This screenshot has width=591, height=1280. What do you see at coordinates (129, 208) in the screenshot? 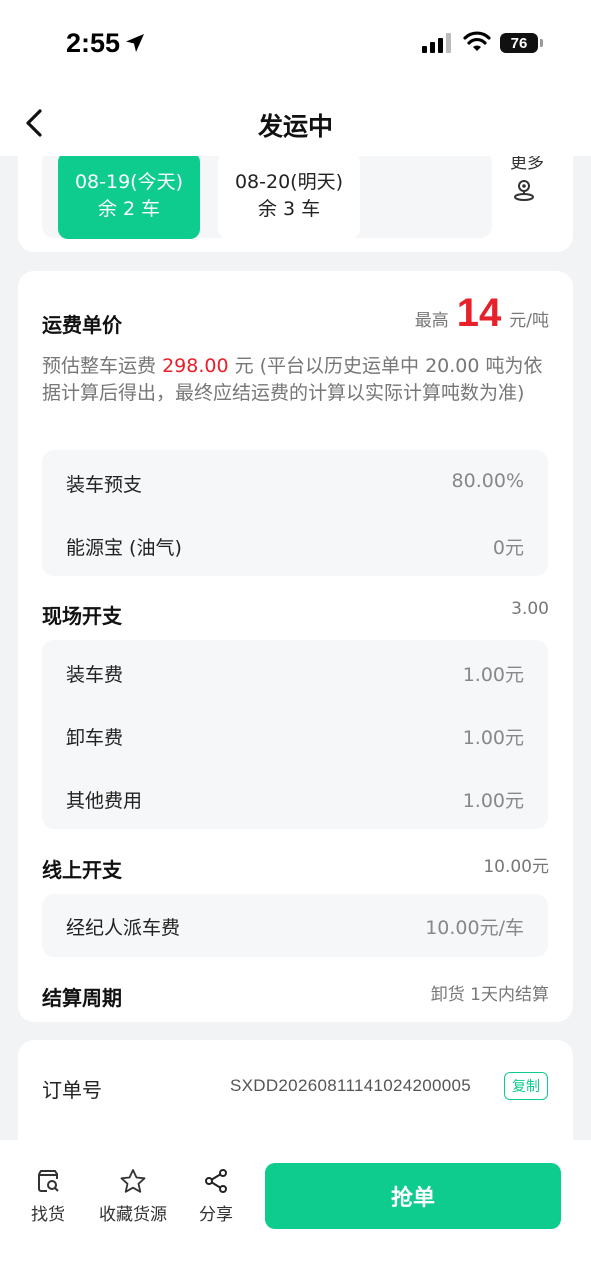
I see `date-chip-remaining: 余 2 车` at bounding box center [129, 208].